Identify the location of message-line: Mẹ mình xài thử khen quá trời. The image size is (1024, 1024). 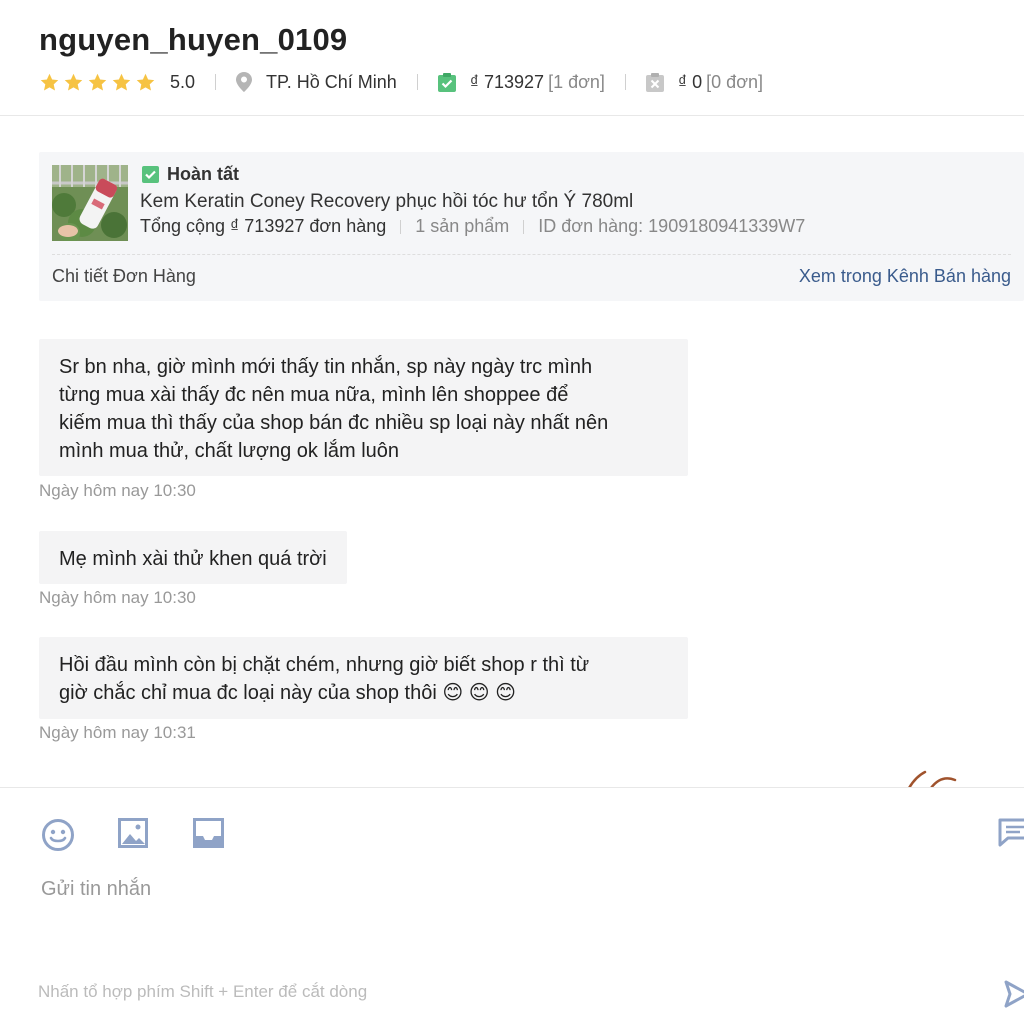
(193, 559).